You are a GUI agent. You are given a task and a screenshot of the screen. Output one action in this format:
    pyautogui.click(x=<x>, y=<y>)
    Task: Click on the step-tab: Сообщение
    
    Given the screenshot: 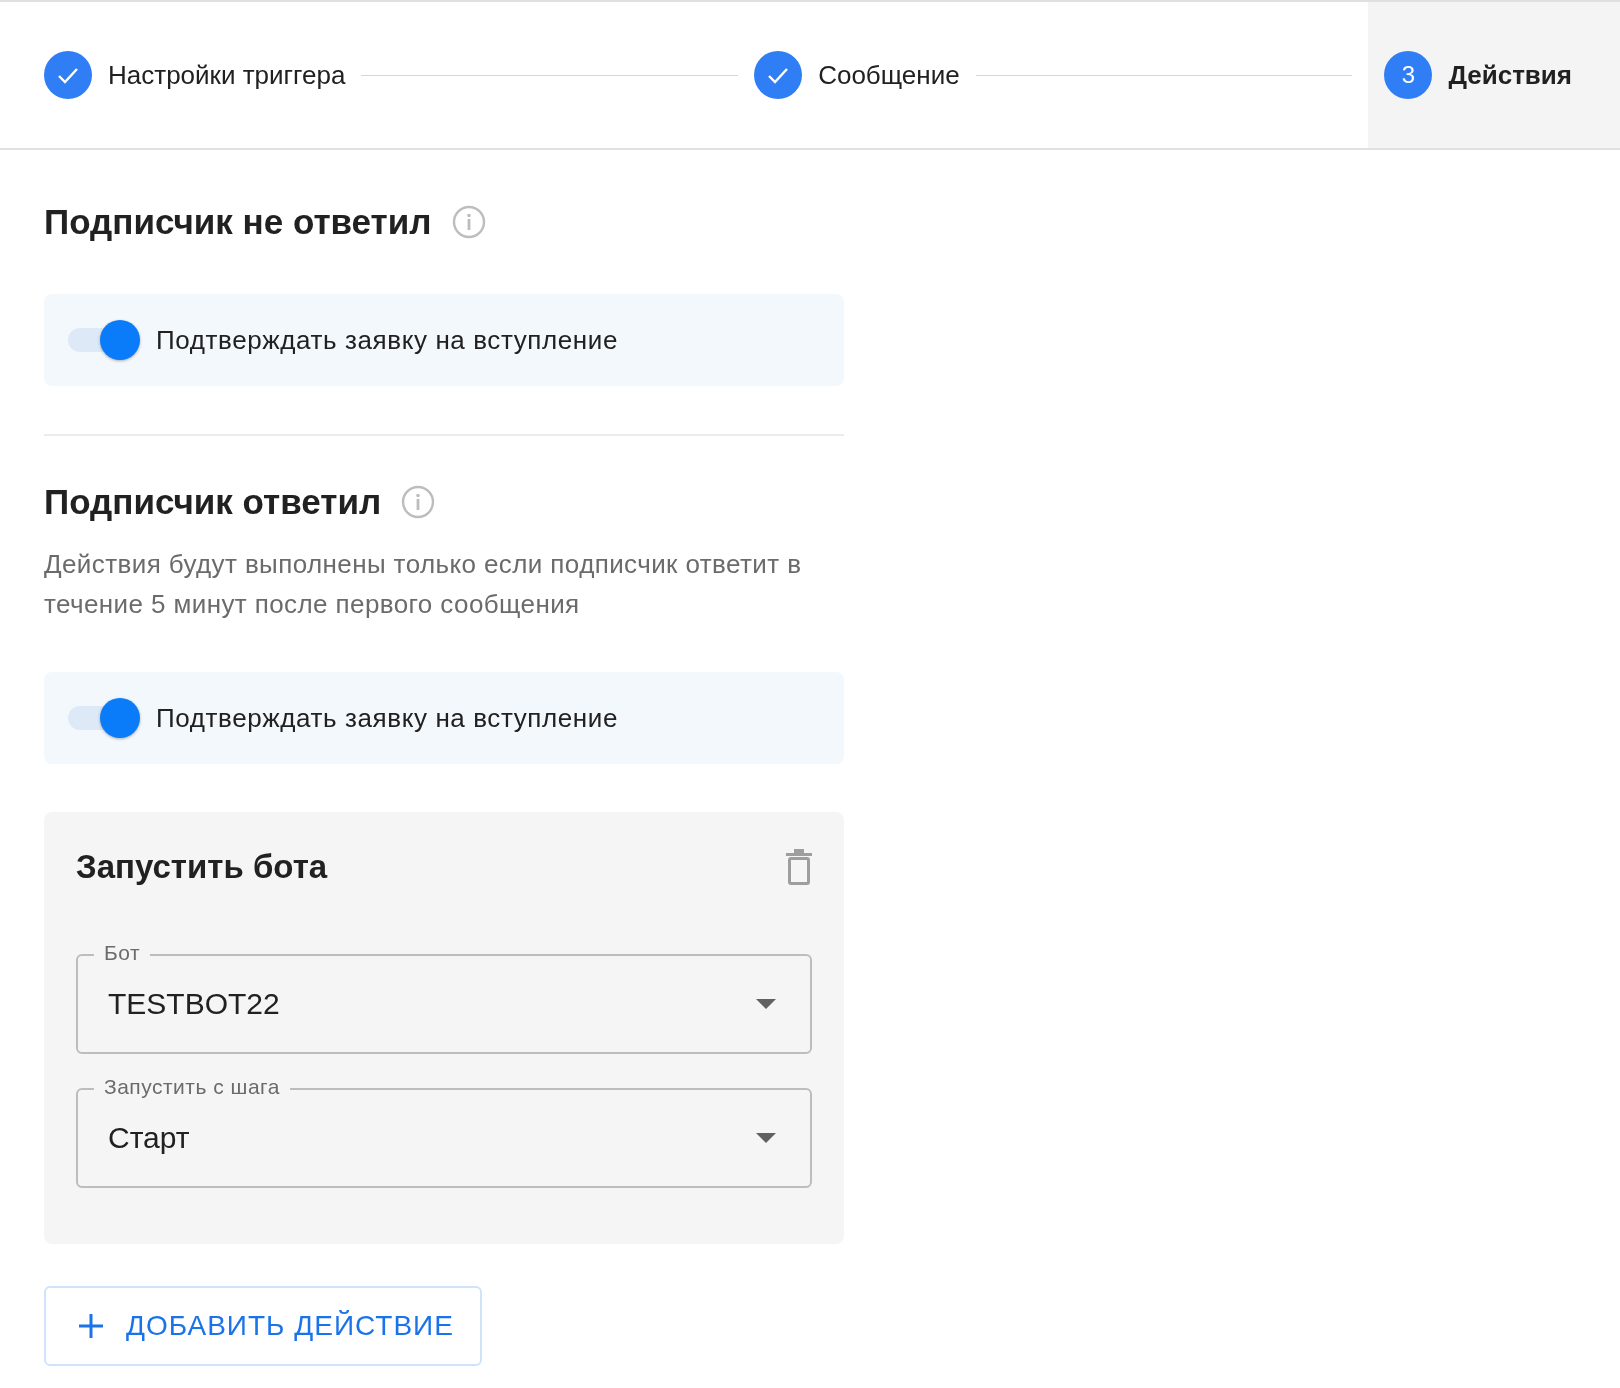 What is the action you would take?
    pyautogui.click(x=865, y=75)
    